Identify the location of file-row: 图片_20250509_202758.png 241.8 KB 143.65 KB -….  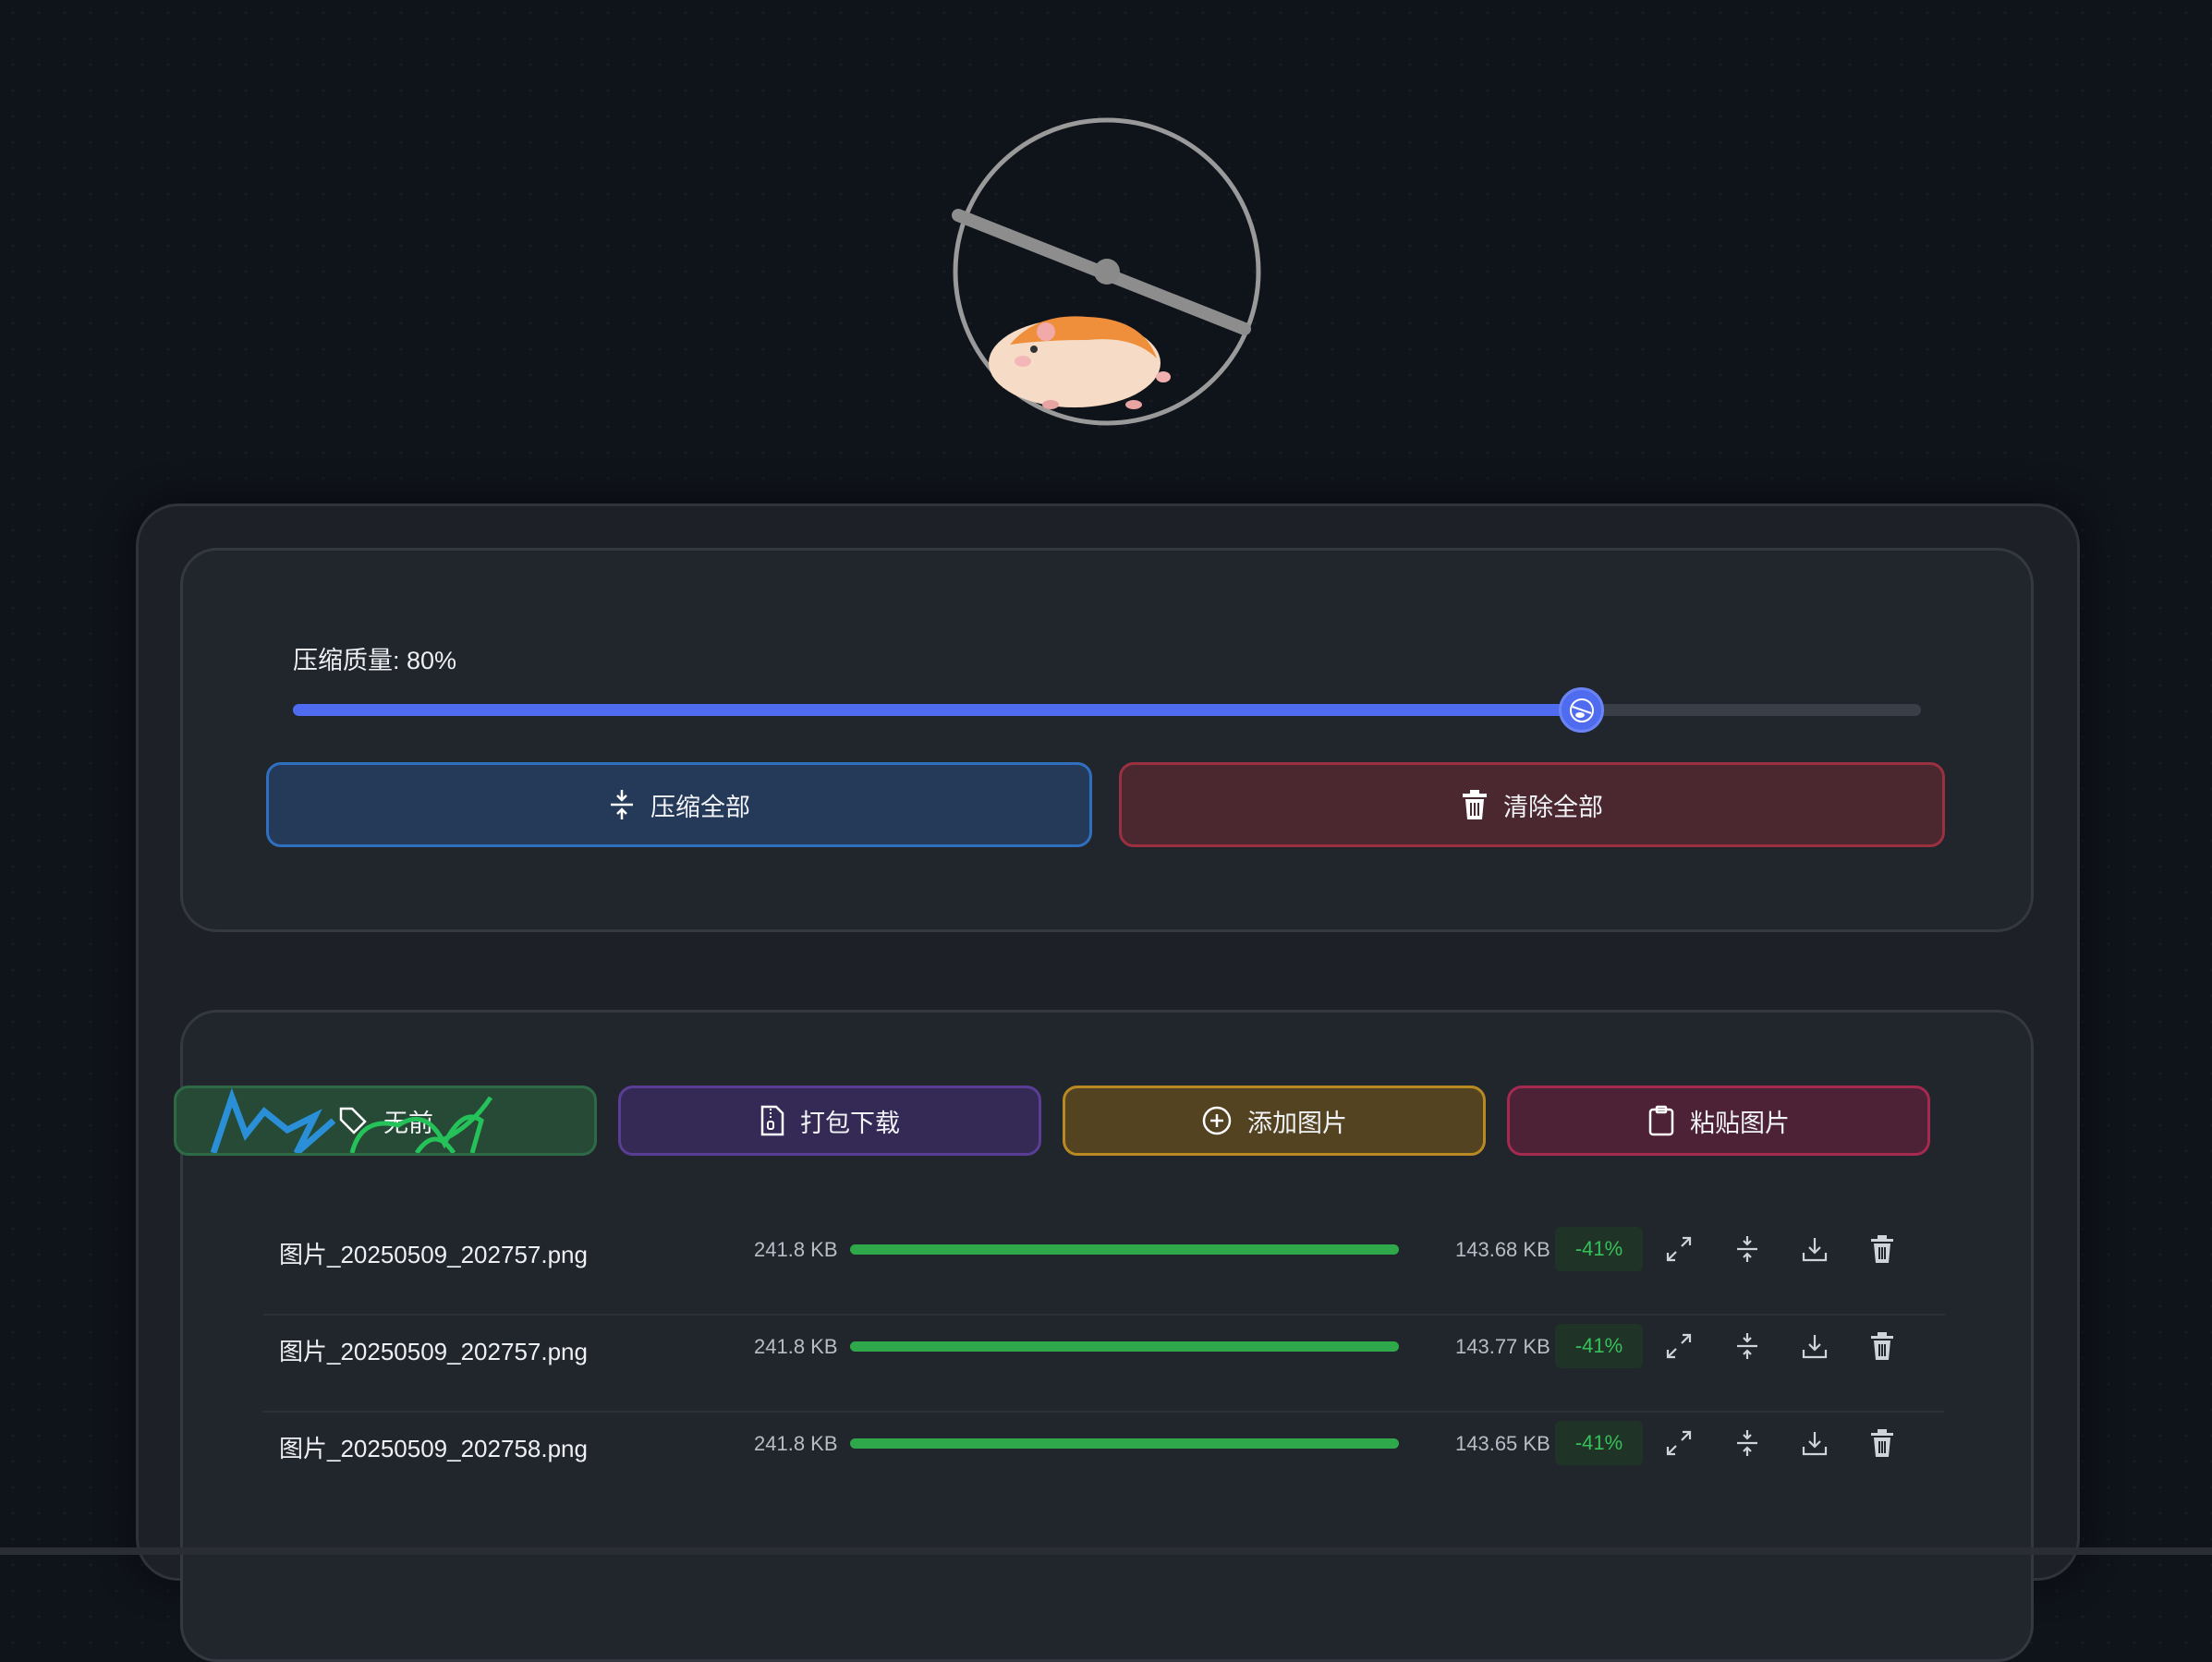
(1086, 1445).